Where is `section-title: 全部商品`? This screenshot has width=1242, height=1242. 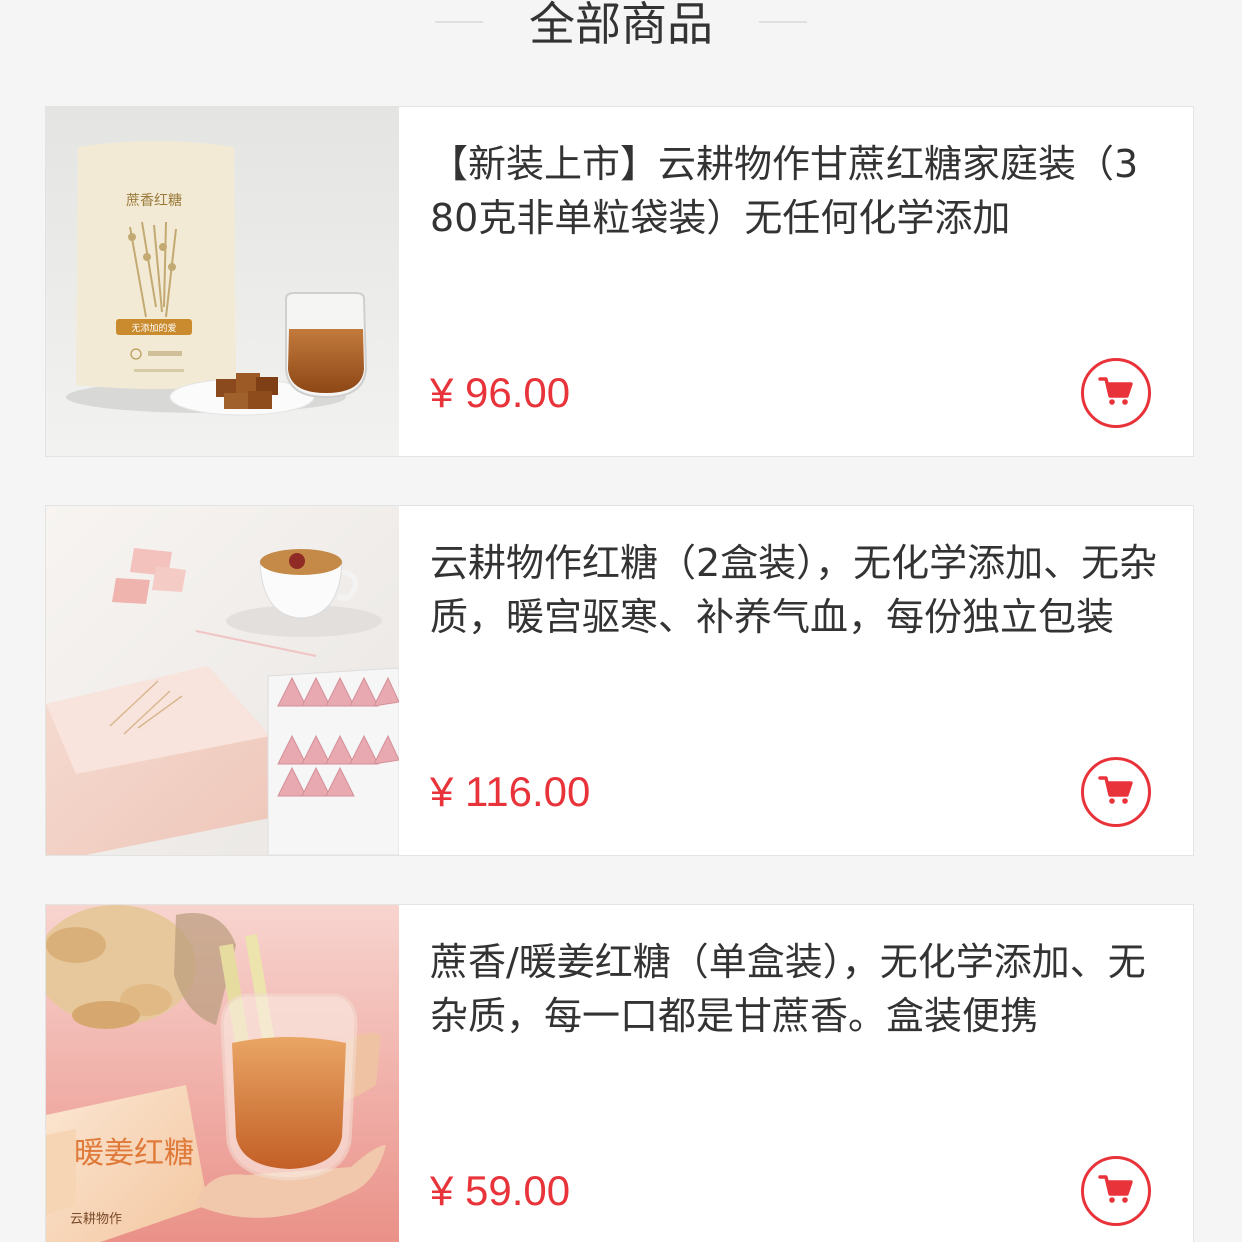 section-title: 全部商品 is located at coordinates (621, 25).